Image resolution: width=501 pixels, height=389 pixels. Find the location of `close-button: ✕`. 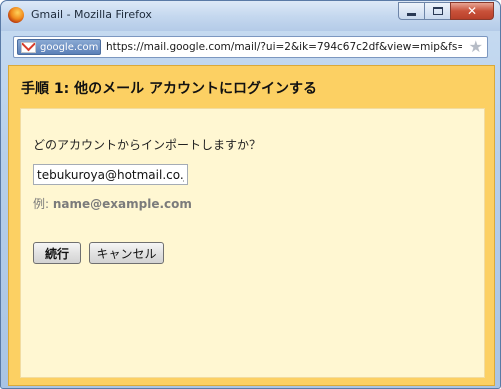

close-button: ✕ is located at coordinates (472, 11).